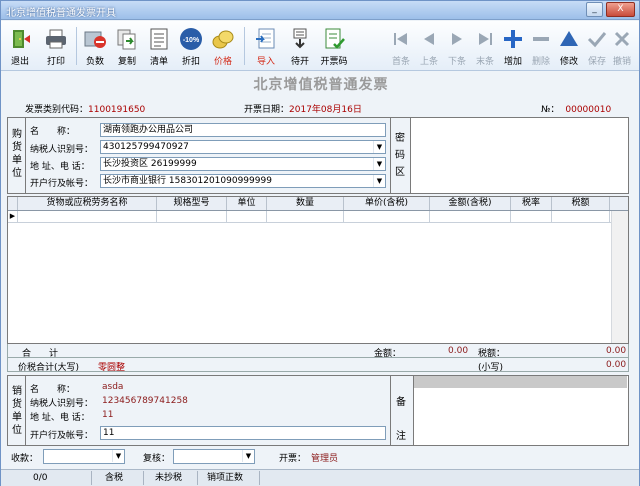  Describe the element at coordinates (243, 147) in the screenshot. I see `buyer-tax-id-field: 430125799470927 ▼` at that location.